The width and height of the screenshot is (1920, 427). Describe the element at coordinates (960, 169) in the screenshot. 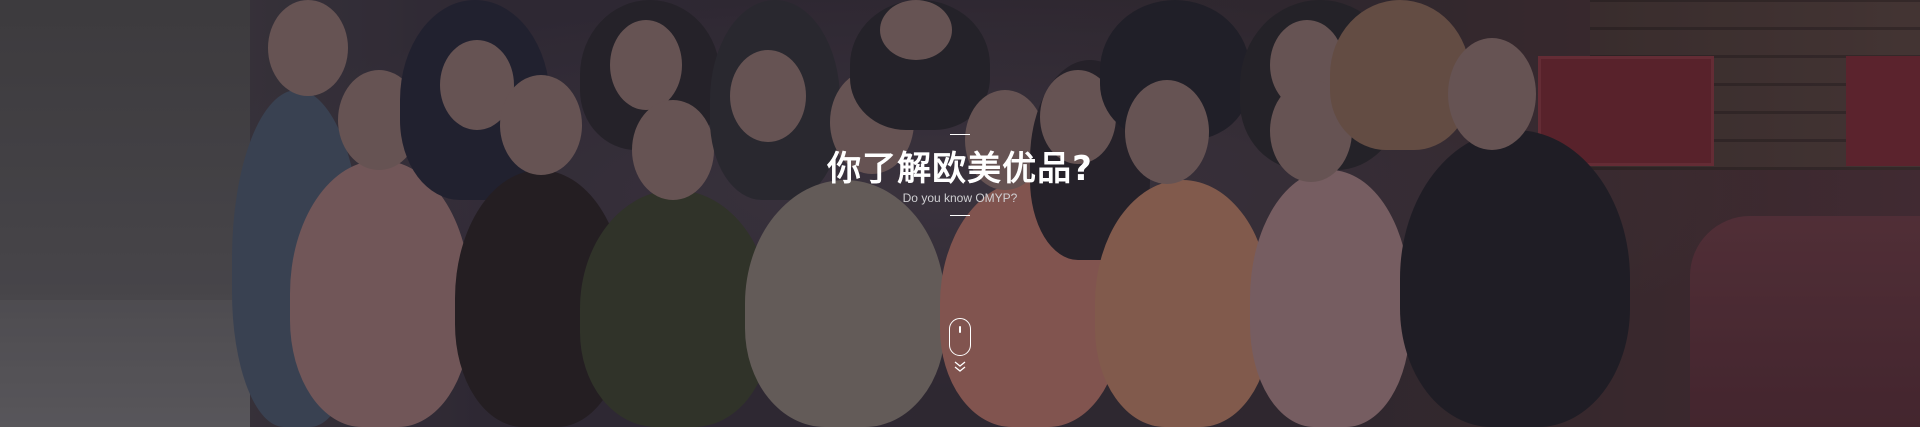

I see `banner-title: 你了解欧美优品?` at that location.